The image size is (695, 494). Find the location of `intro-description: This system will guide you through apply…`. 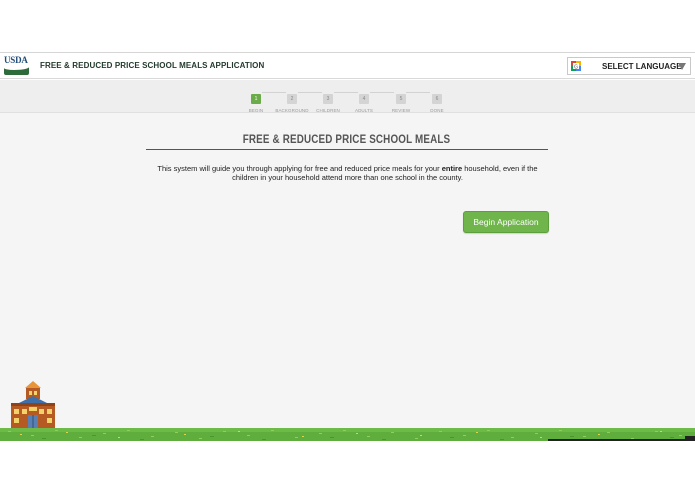

intro-description: This system will guide you through apply… is located at coordinates (347, 173).